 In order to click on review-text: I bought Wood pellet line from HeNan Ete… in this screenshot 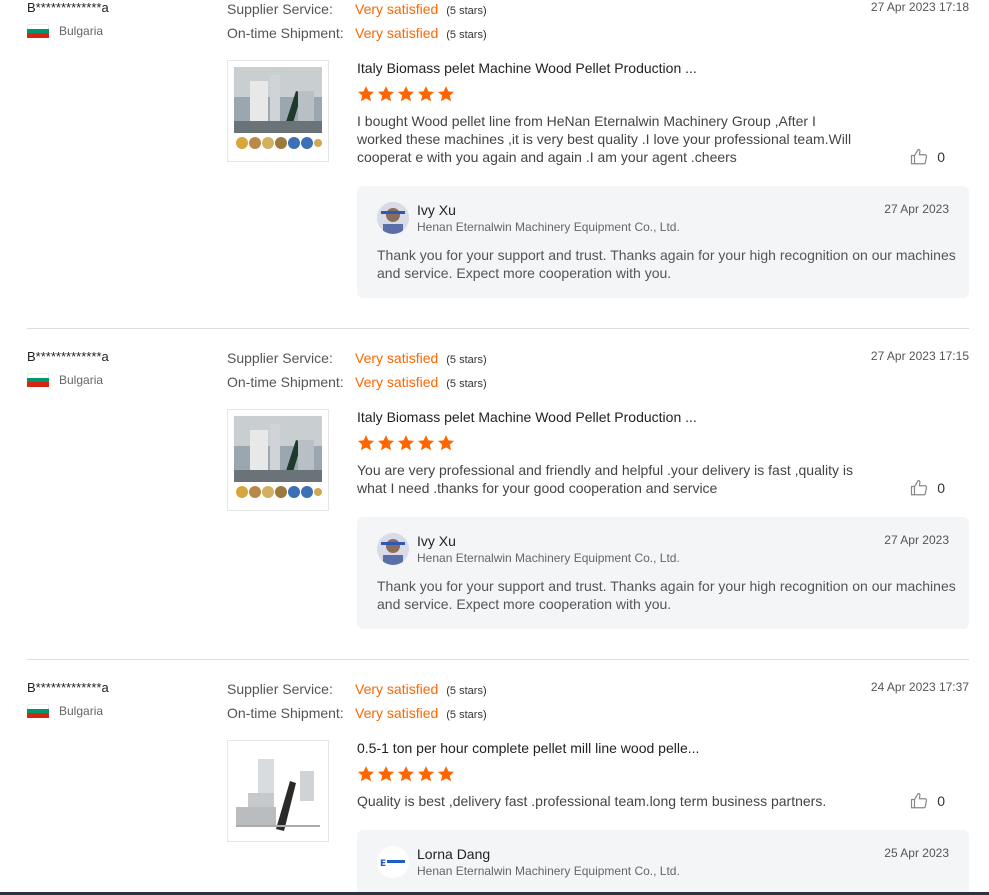, I will do `click(604, 139)`.